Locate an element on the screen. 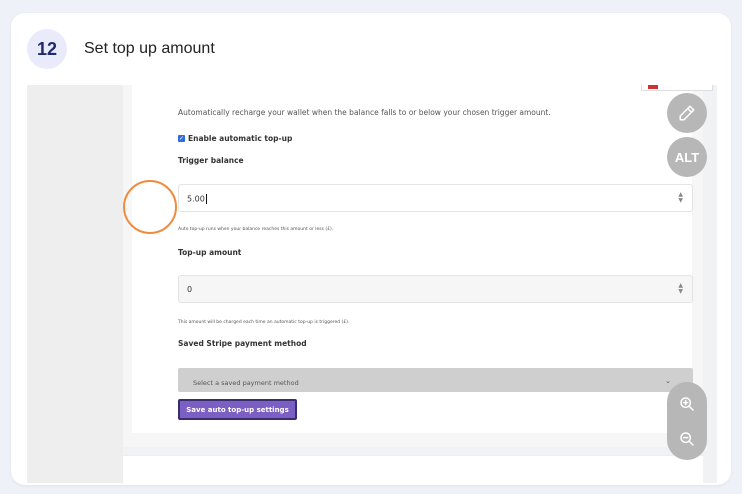  flag-icon is located at coordinates (653, 87).